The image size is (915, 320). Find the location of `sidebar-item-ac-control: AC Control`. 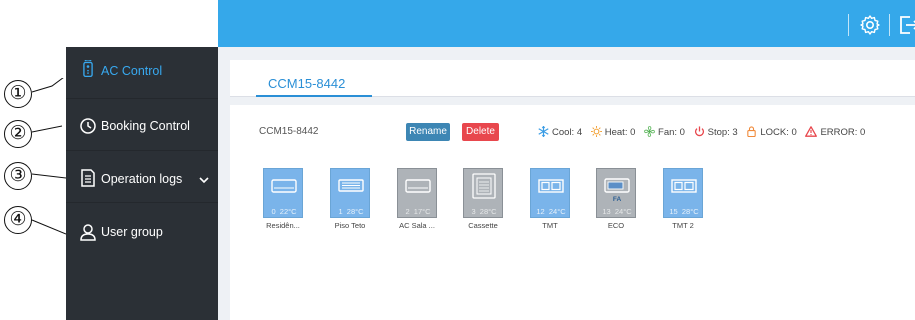

sidebar-item-ac-control: AC Control is located at coordinates (142, 73).